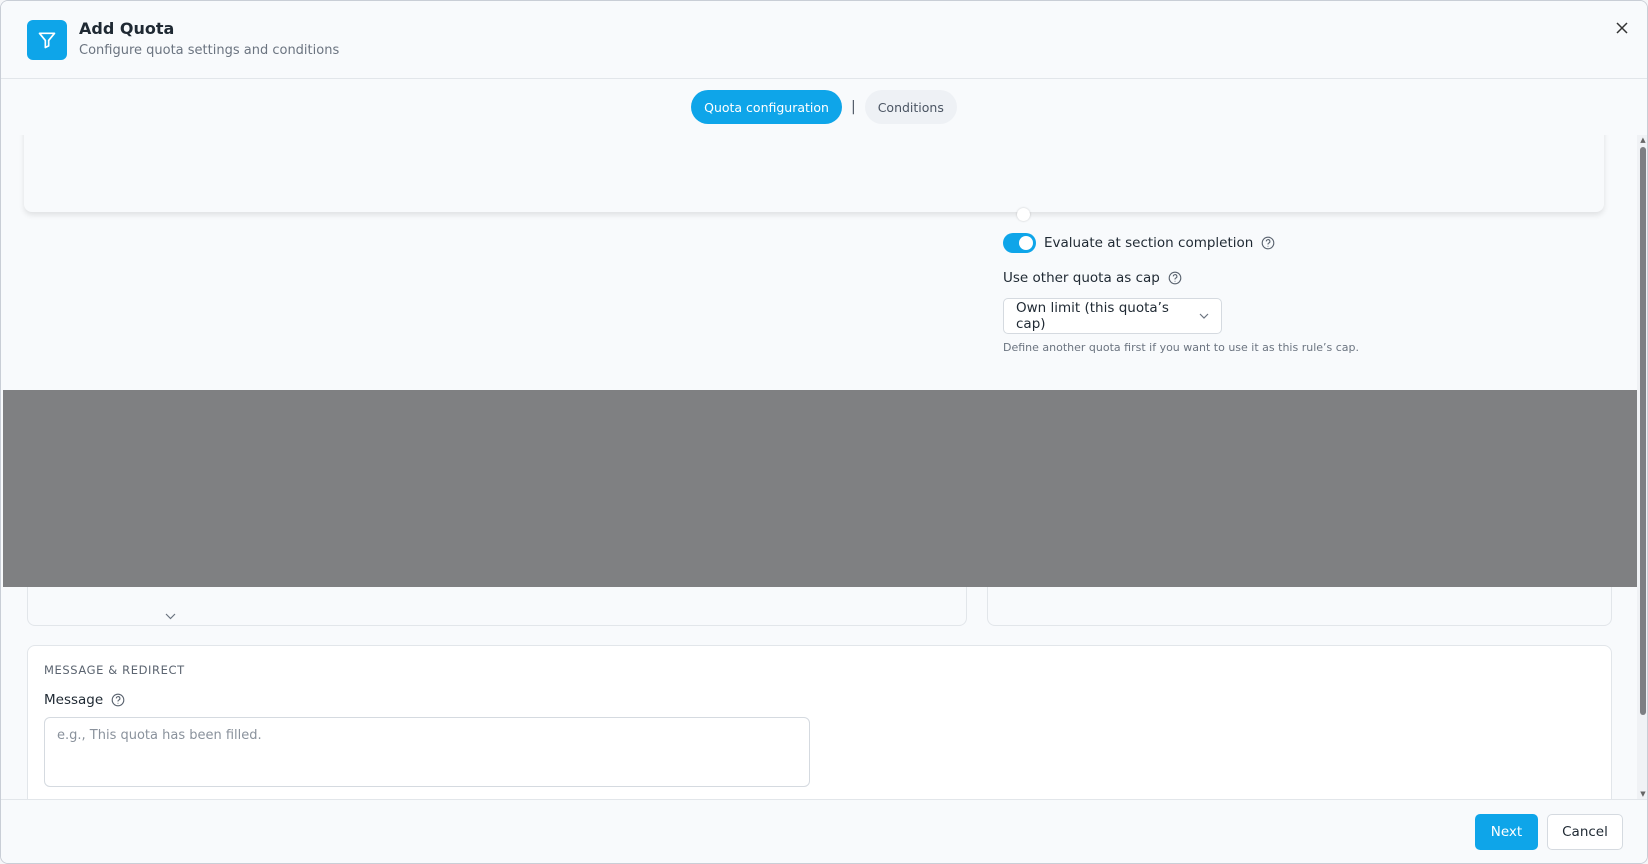 This screenshot has width=1648, height=864. Describe the element at coordinates (1081, 278) in the screenshot. I see `cap-label: Use other quota as cap` at that location.